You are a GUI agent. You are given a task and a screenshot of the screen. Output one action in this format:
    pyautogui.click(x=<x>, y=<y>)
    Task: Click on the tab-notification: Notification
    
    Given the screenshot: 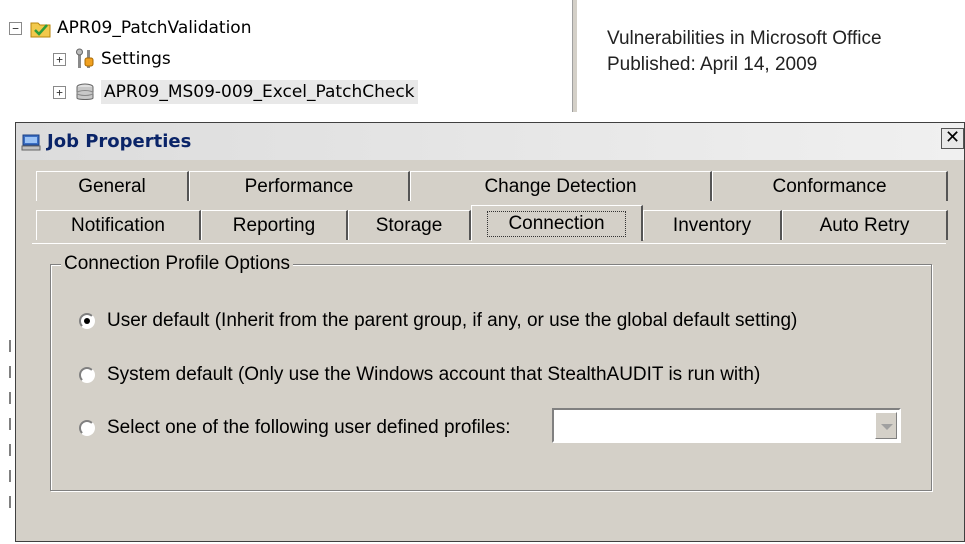 What is the action you would take?
    pyautogui.click(x=118, y=225)
    